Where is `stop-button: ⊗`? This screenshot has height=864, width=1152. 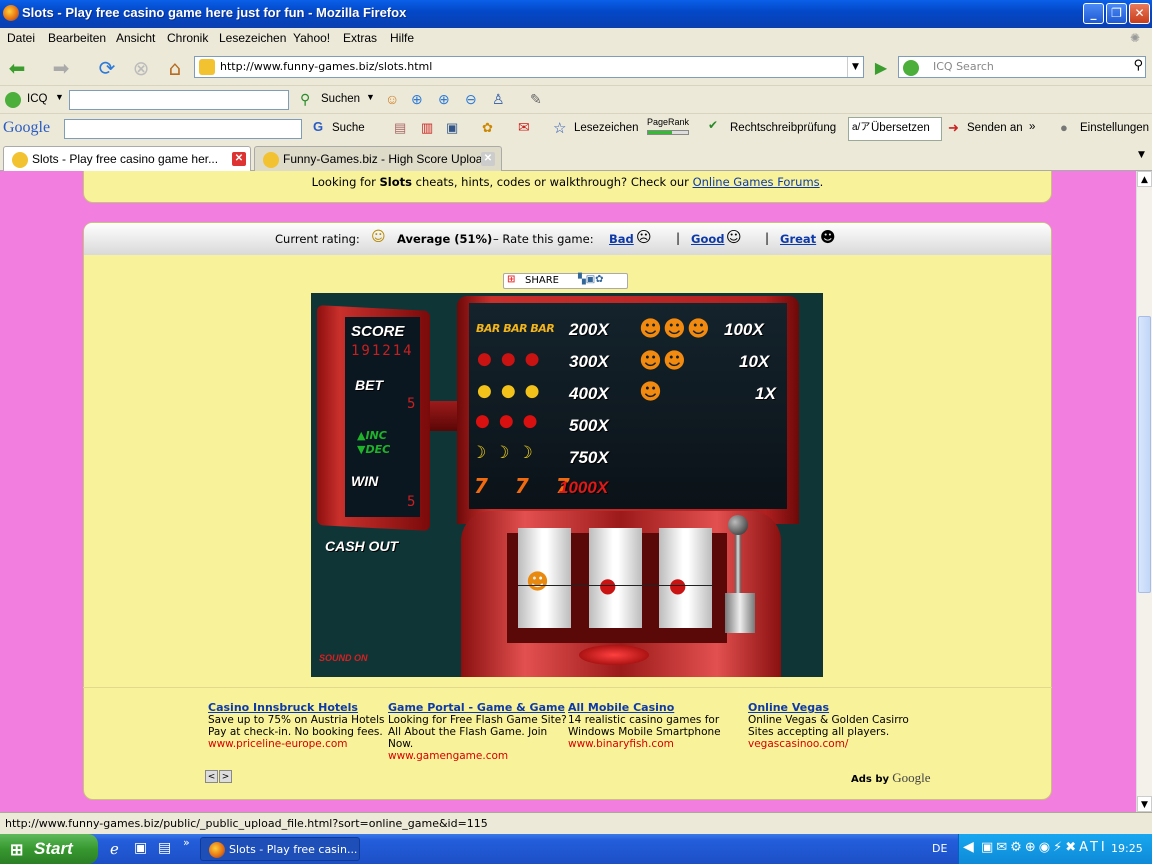 stop-button: ⊗ is located at coordinates (141, 68).